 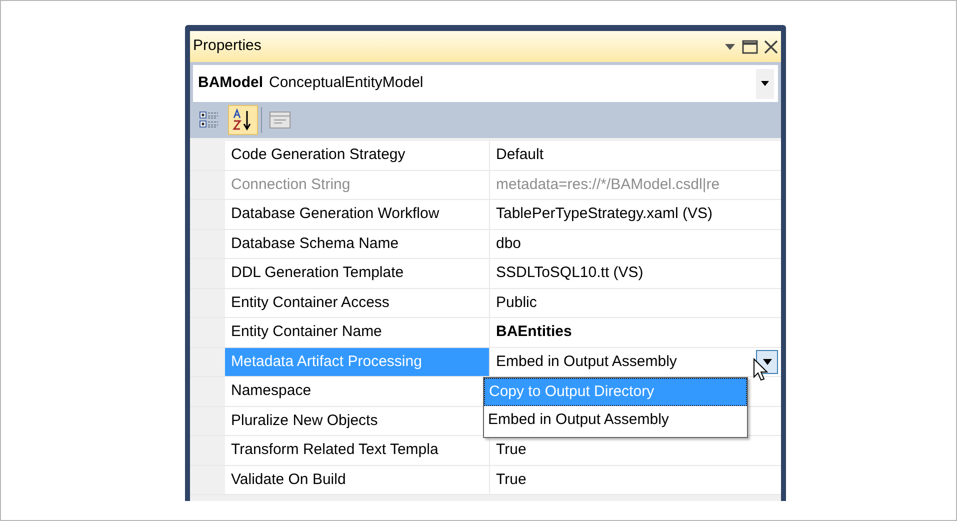 I want to click on property-name: Transform Related Text Templa, so click(x=357, y=450).